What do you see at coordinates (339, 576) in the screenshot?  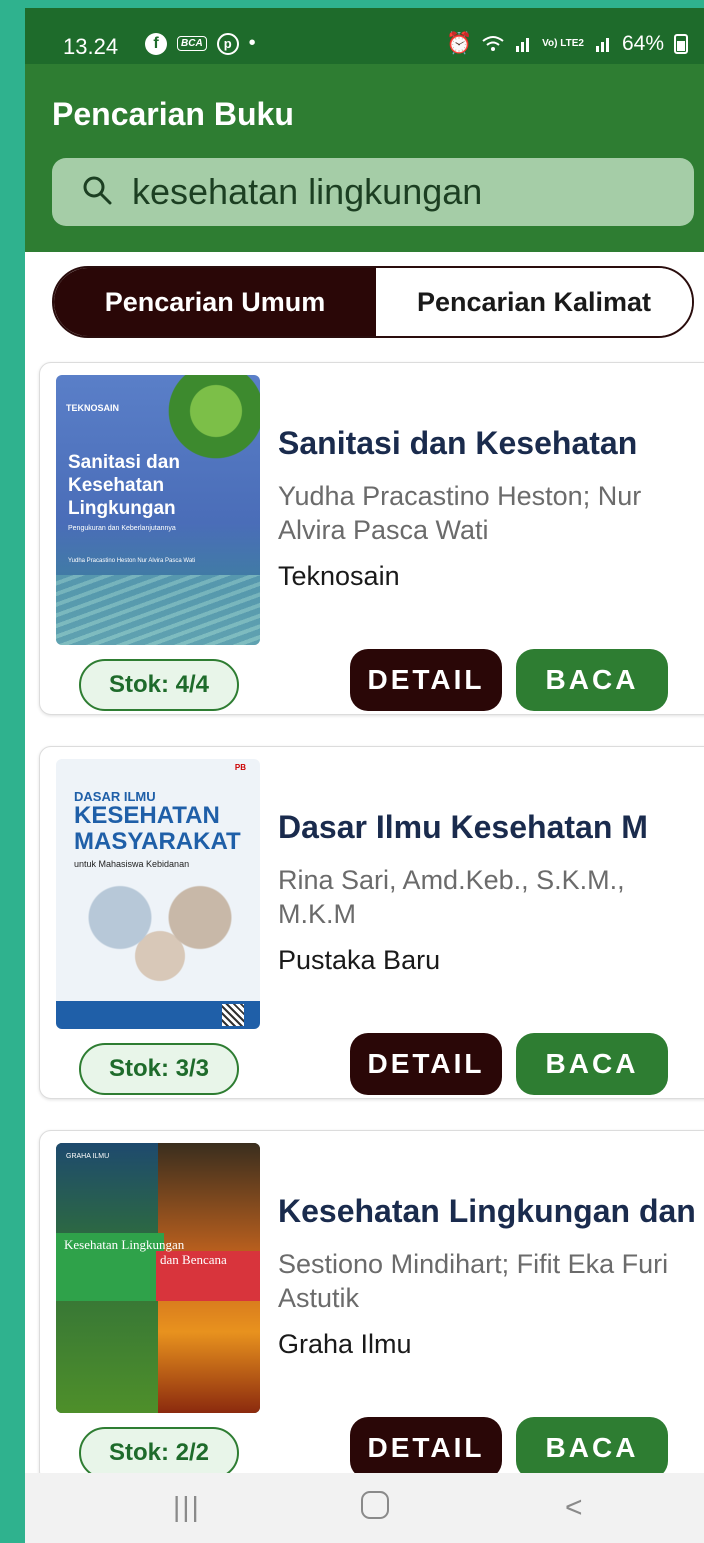 I see `book-publisher: Teknosain` at bounding box center [339, 576].